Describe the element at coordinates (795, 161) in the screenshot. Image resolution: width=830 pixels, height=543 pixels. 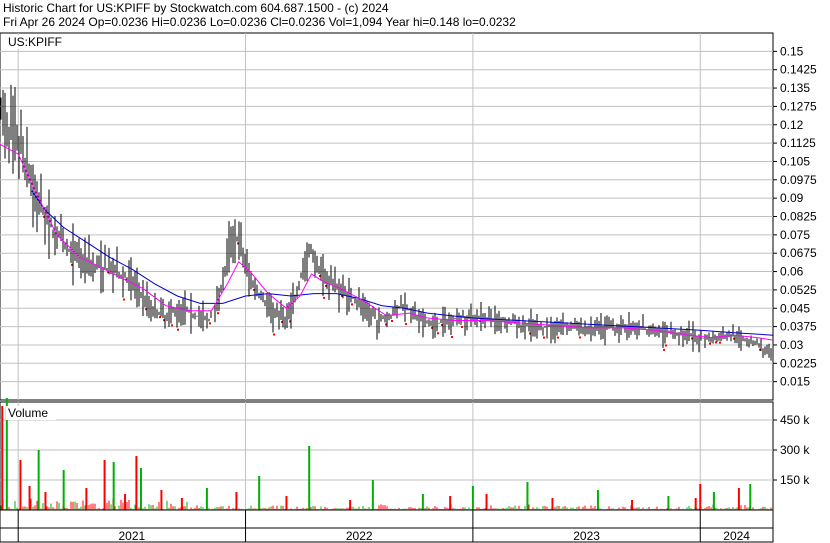
I see `price-tick-label: 0.105` at that location.